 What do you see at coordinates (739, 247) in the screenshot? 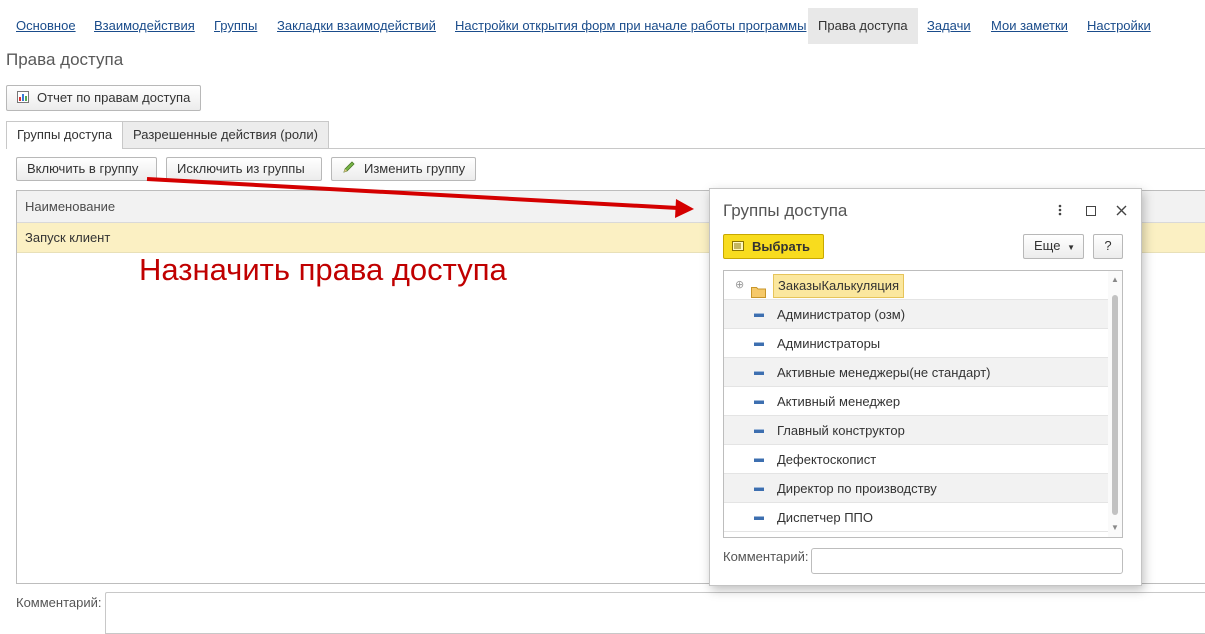
I see `select-icon` at bounding box center [739, 247].